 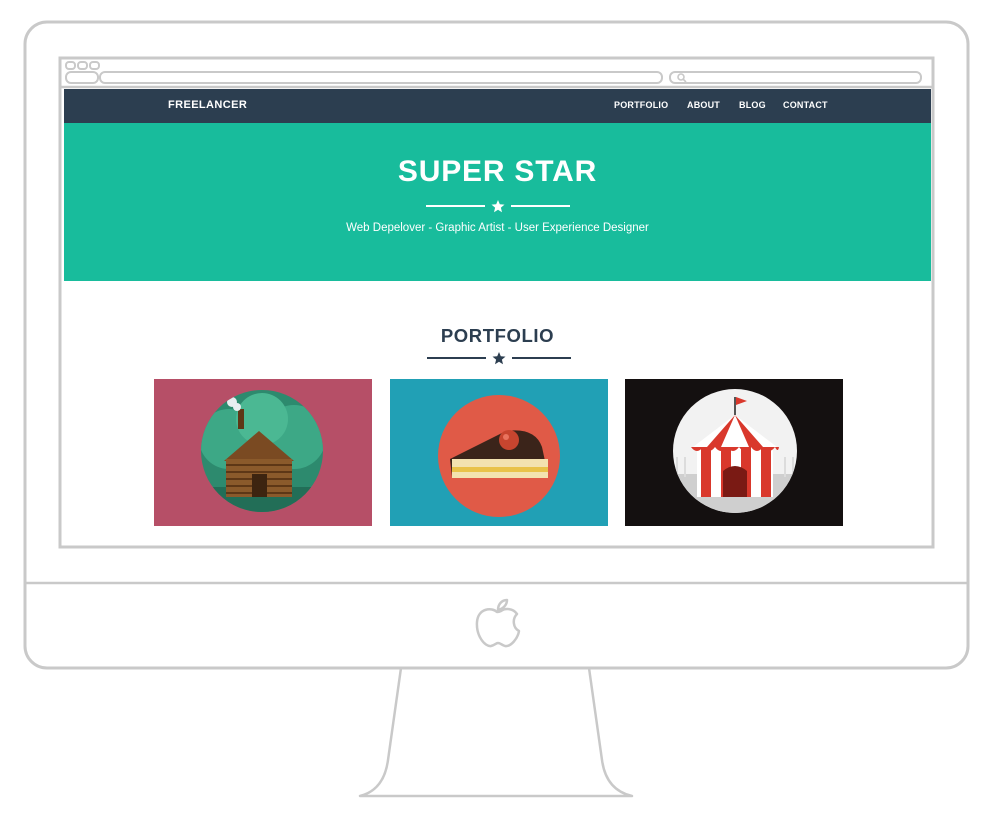 I want to click on portfolio-star-divider, so click(x=499, y=358).